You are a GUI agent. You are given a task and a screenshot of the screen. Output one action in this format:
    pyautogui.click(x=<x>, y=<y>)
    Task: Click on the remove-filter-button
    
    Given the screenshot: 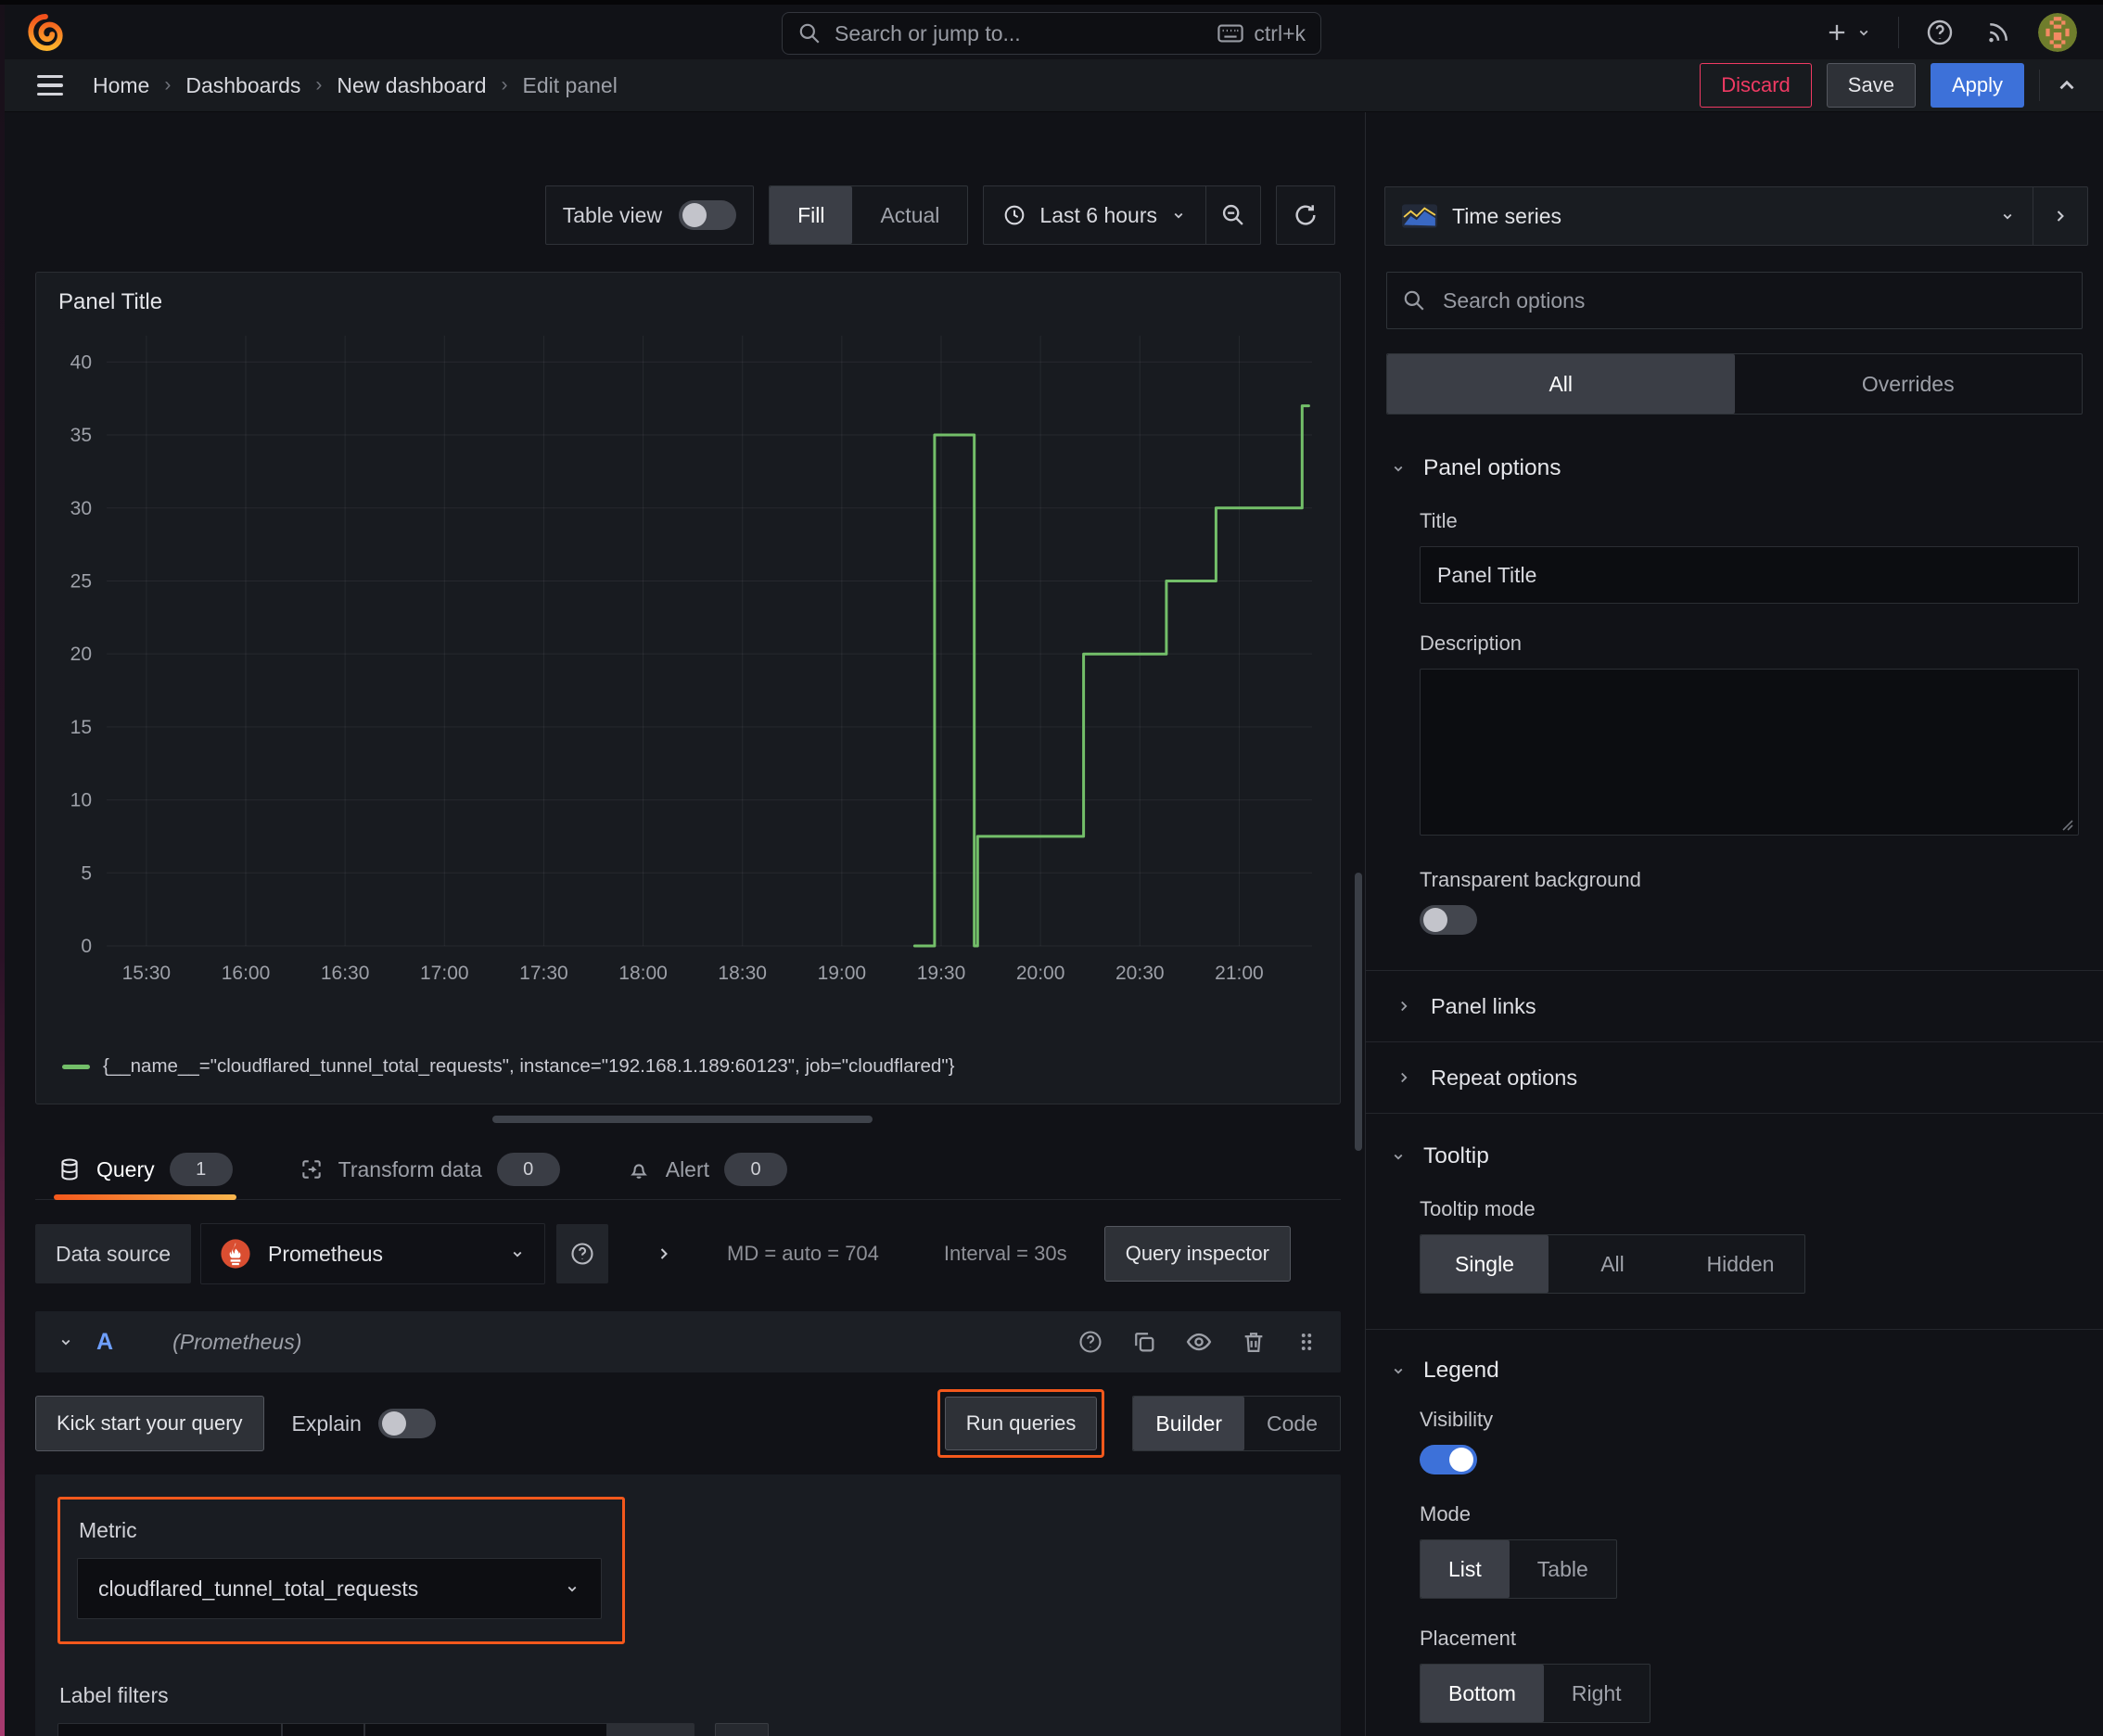 What is the action you would take?
    pyautogui.click(x=651, y=1730)
    